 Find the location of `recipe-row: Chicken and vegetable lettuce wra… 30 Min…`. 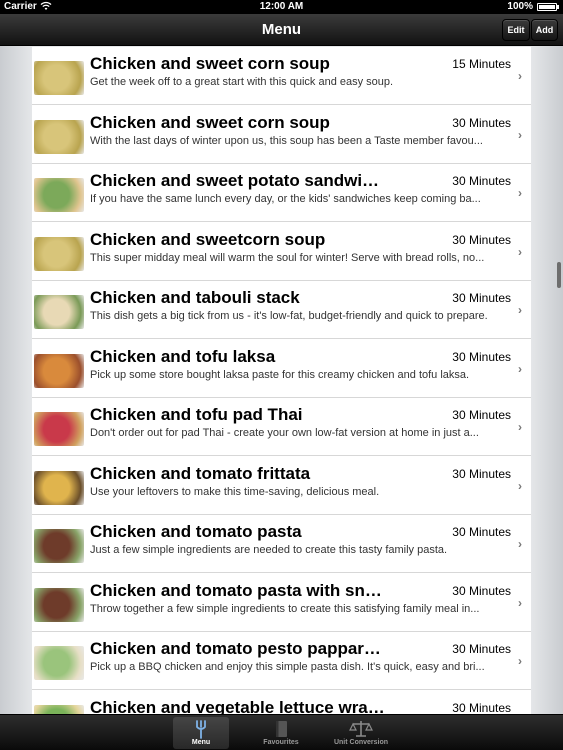

recipe-row: Chicken and vegetable lettuce wra… 30 Min… is located at coordinates (281, 702).